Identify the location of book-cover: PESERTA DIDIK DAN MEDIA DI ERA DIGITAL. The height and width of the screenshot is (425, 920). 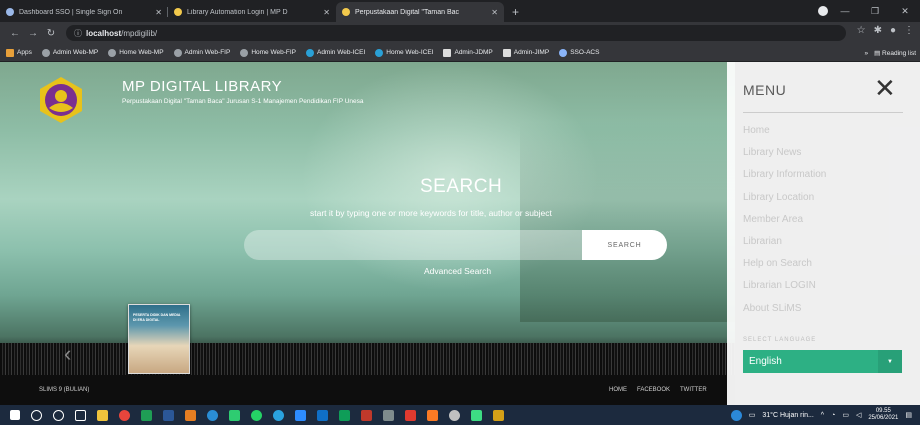
(159, 339).